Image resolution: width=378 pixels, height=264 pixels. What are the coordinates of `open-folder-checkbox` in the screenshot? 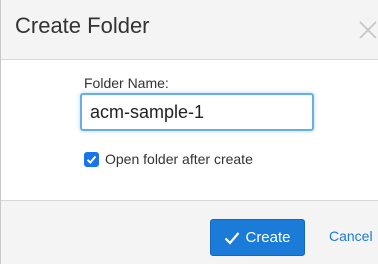 It's located at (91, 159).